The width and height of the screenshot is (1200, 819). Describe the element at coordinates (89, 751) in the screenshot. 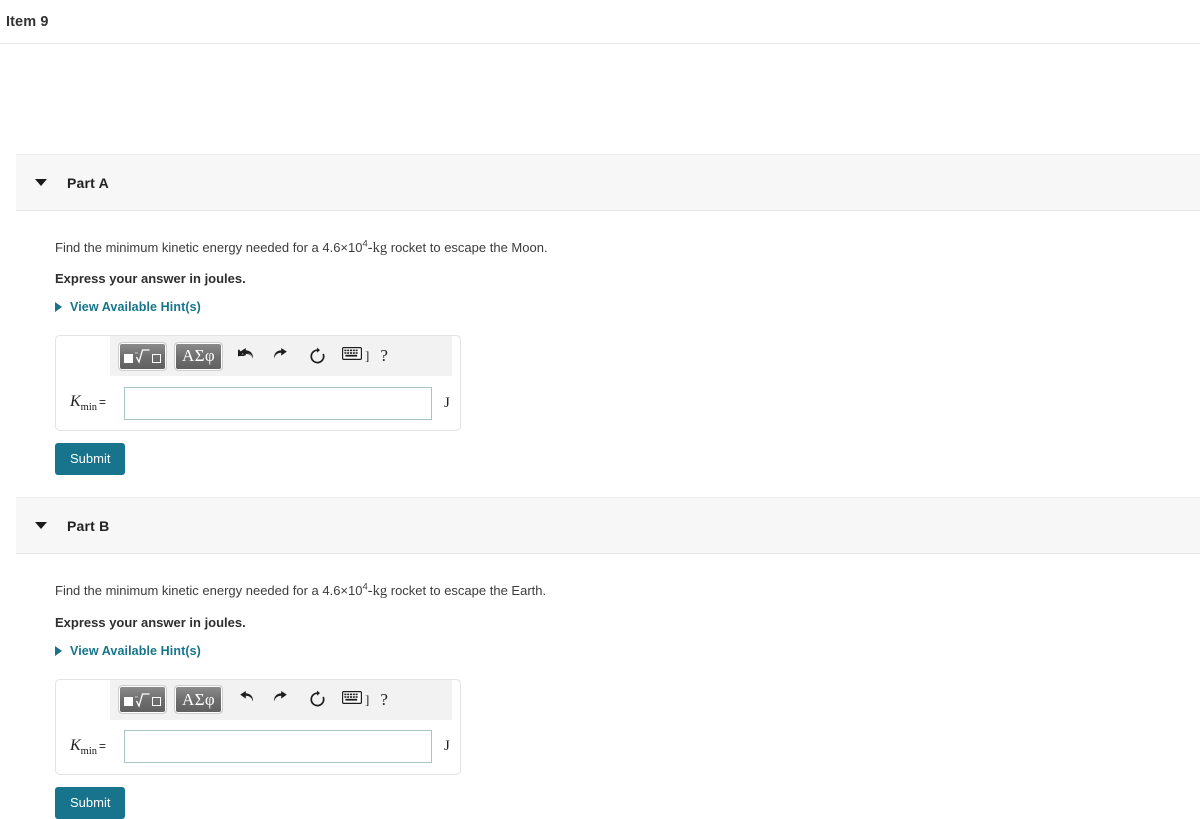

I see `variable-subscript-b: min` at that location.